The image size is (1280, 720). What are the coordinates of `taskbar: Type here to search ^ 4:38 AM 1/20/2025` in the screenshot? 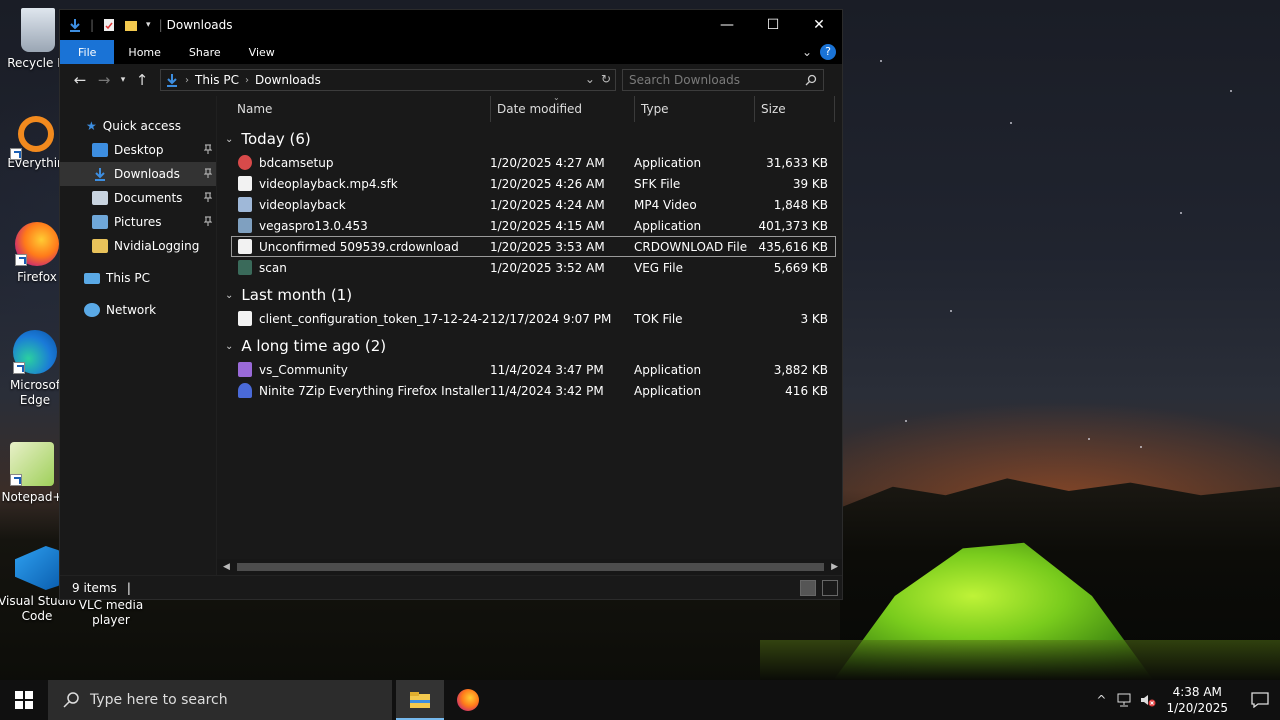 It's located at (640, 700).